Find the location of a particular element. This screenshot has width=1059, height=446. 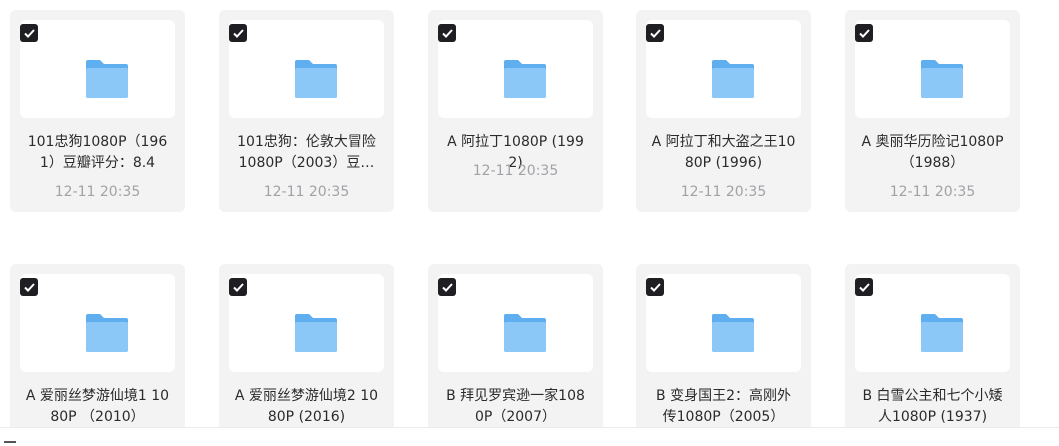

folder-card: 101忠狗1080P（1961）豆瓣评分：8.4 12-11 20:35 is located at coordinates (97, 111).